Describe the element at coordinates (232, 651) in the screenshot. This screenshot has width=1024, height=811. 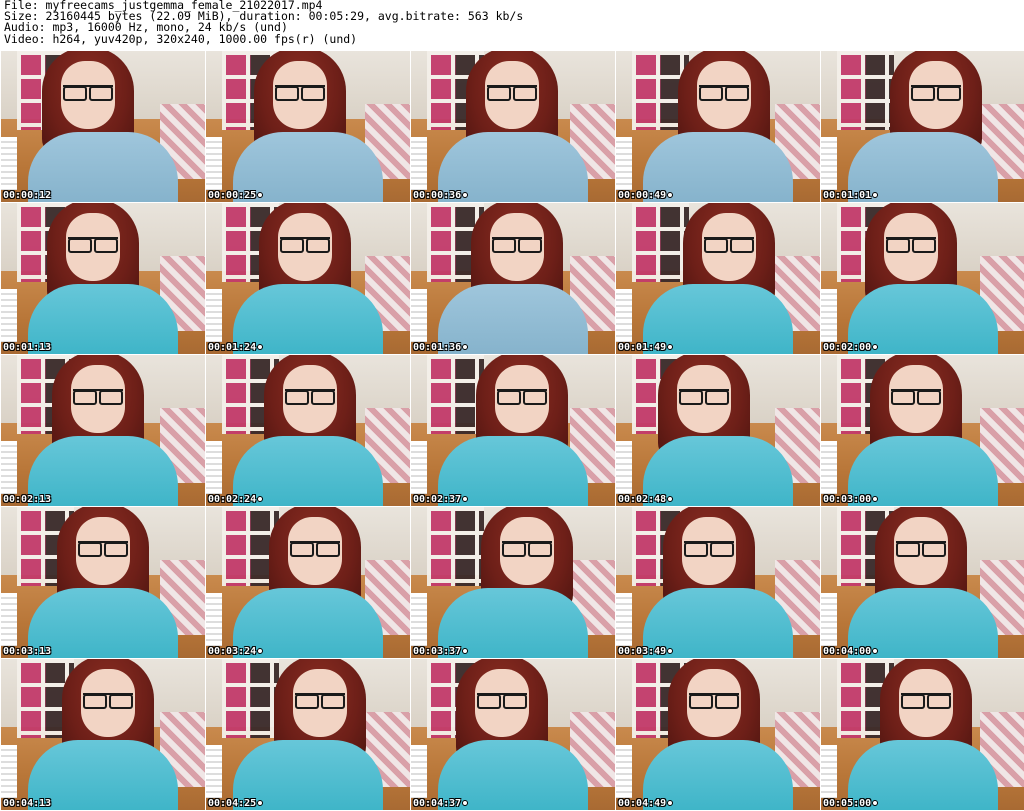
I see `timestamp-text: 00:03:24` at that location.